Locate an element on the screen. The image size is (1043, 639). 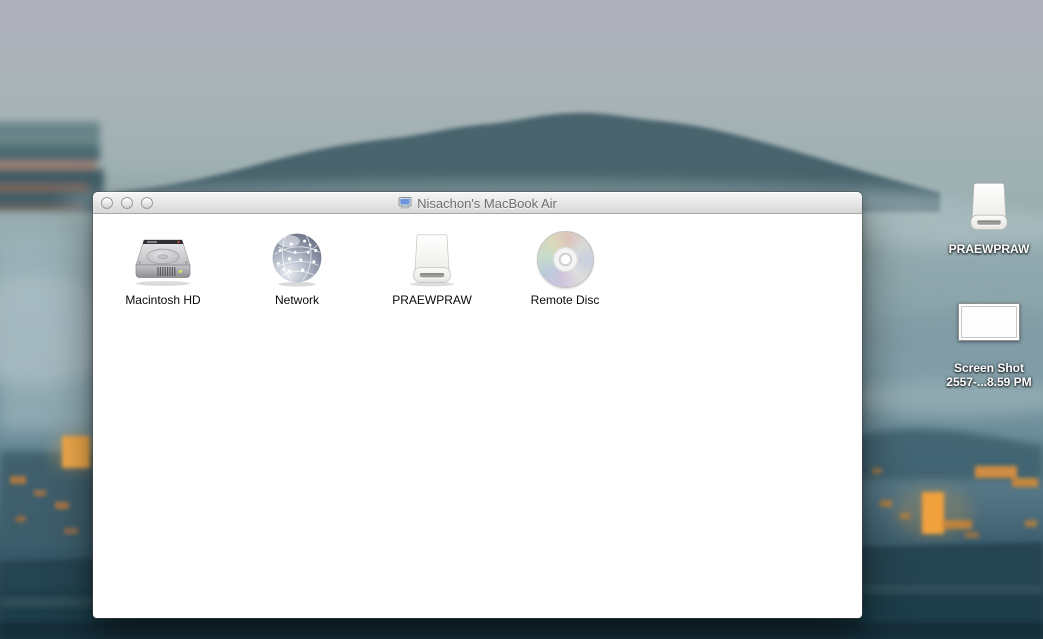
computer-icon is located at coordinates (405, 203).